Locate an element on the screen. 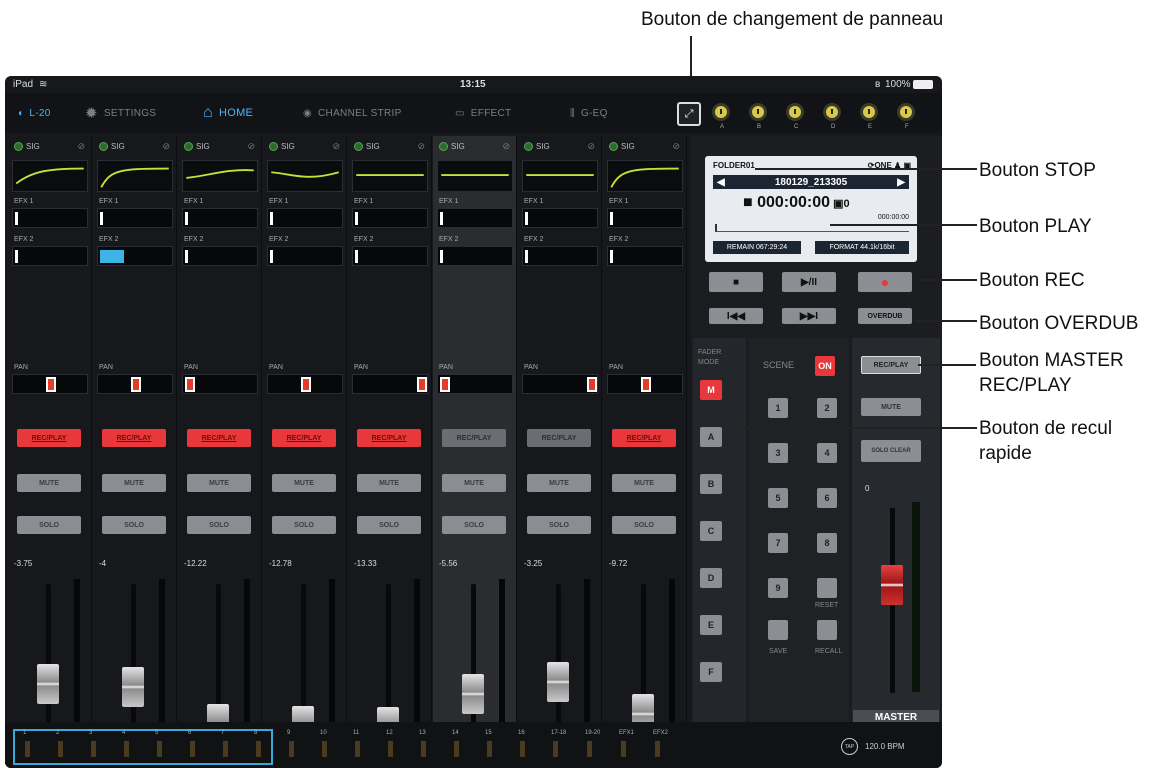 The width and height of the screenshot is (1171, 773). stop-button: ■ is located at coordinates (736, 282).